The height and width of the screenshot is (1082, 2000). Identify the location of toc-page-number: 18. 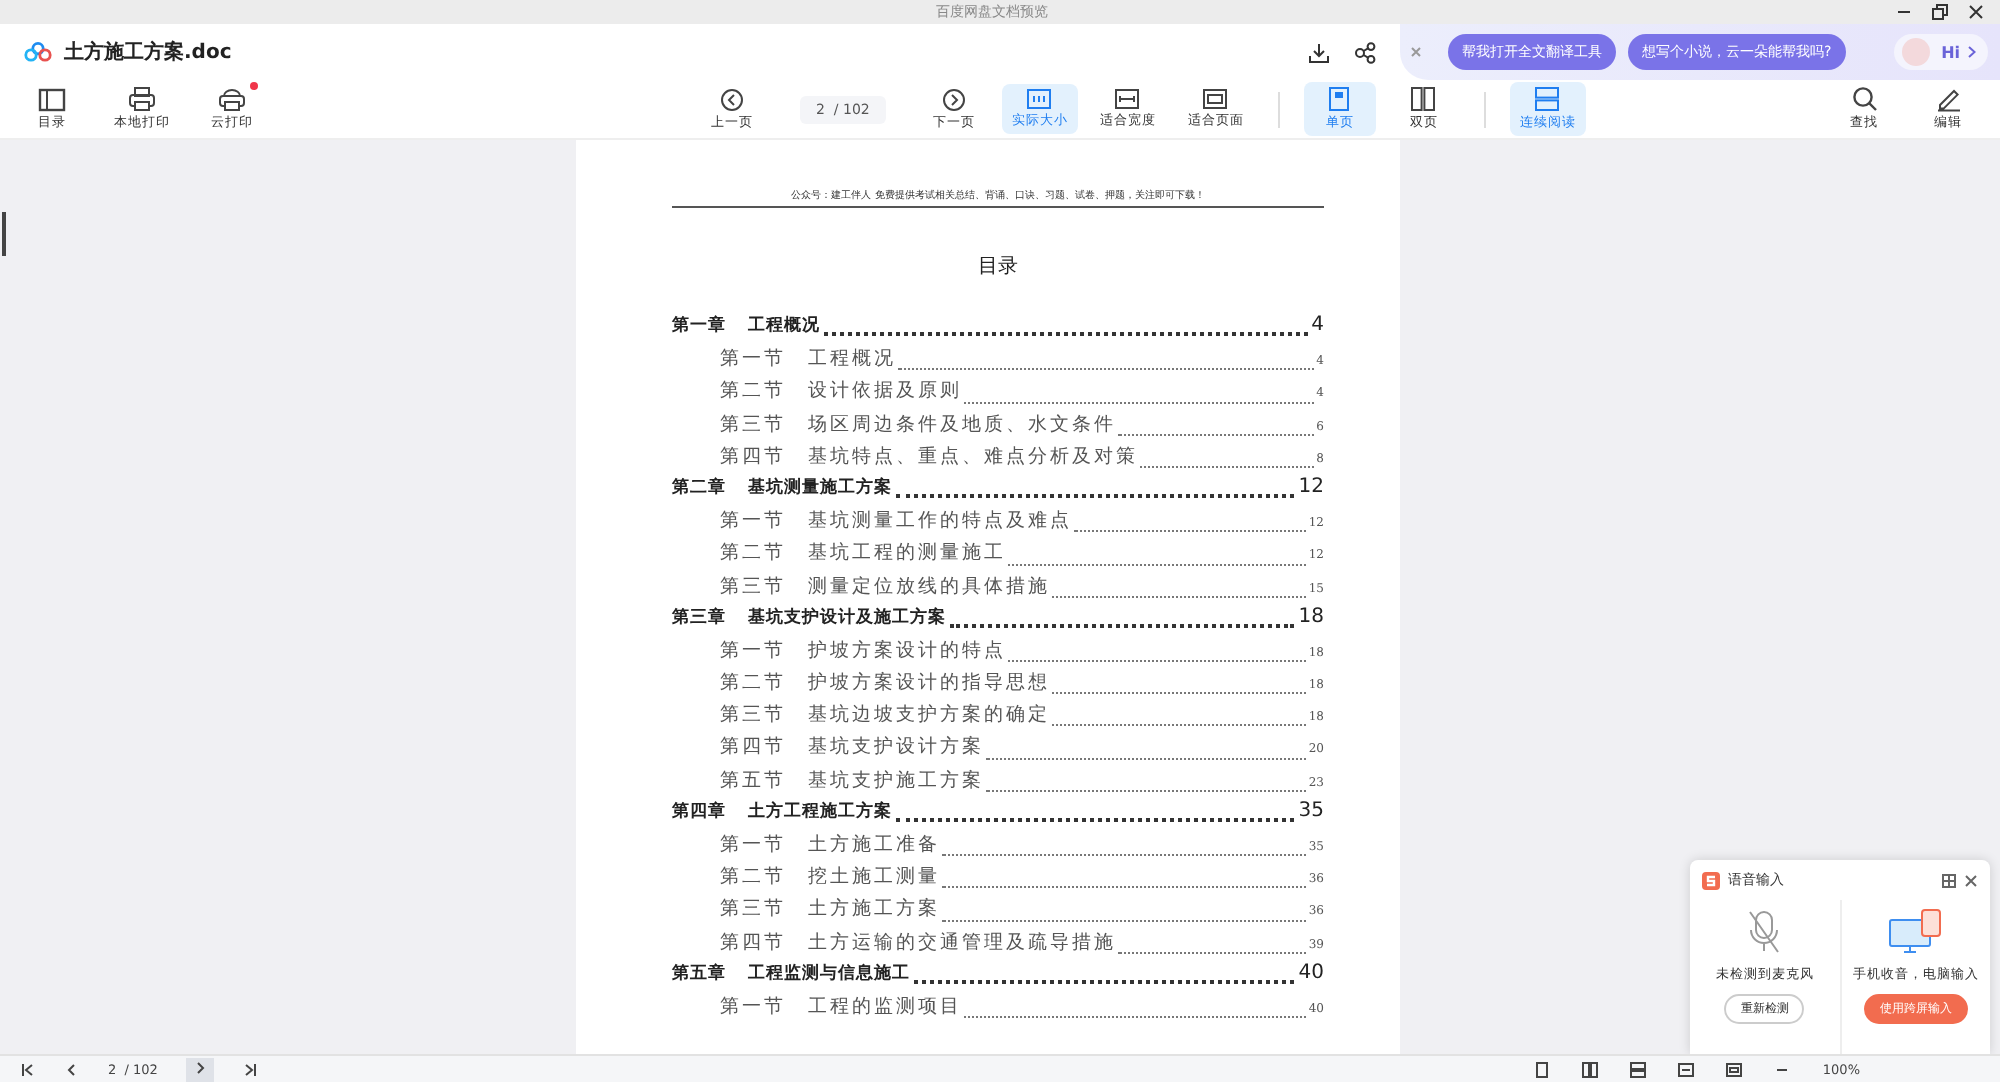
(1311, 616).